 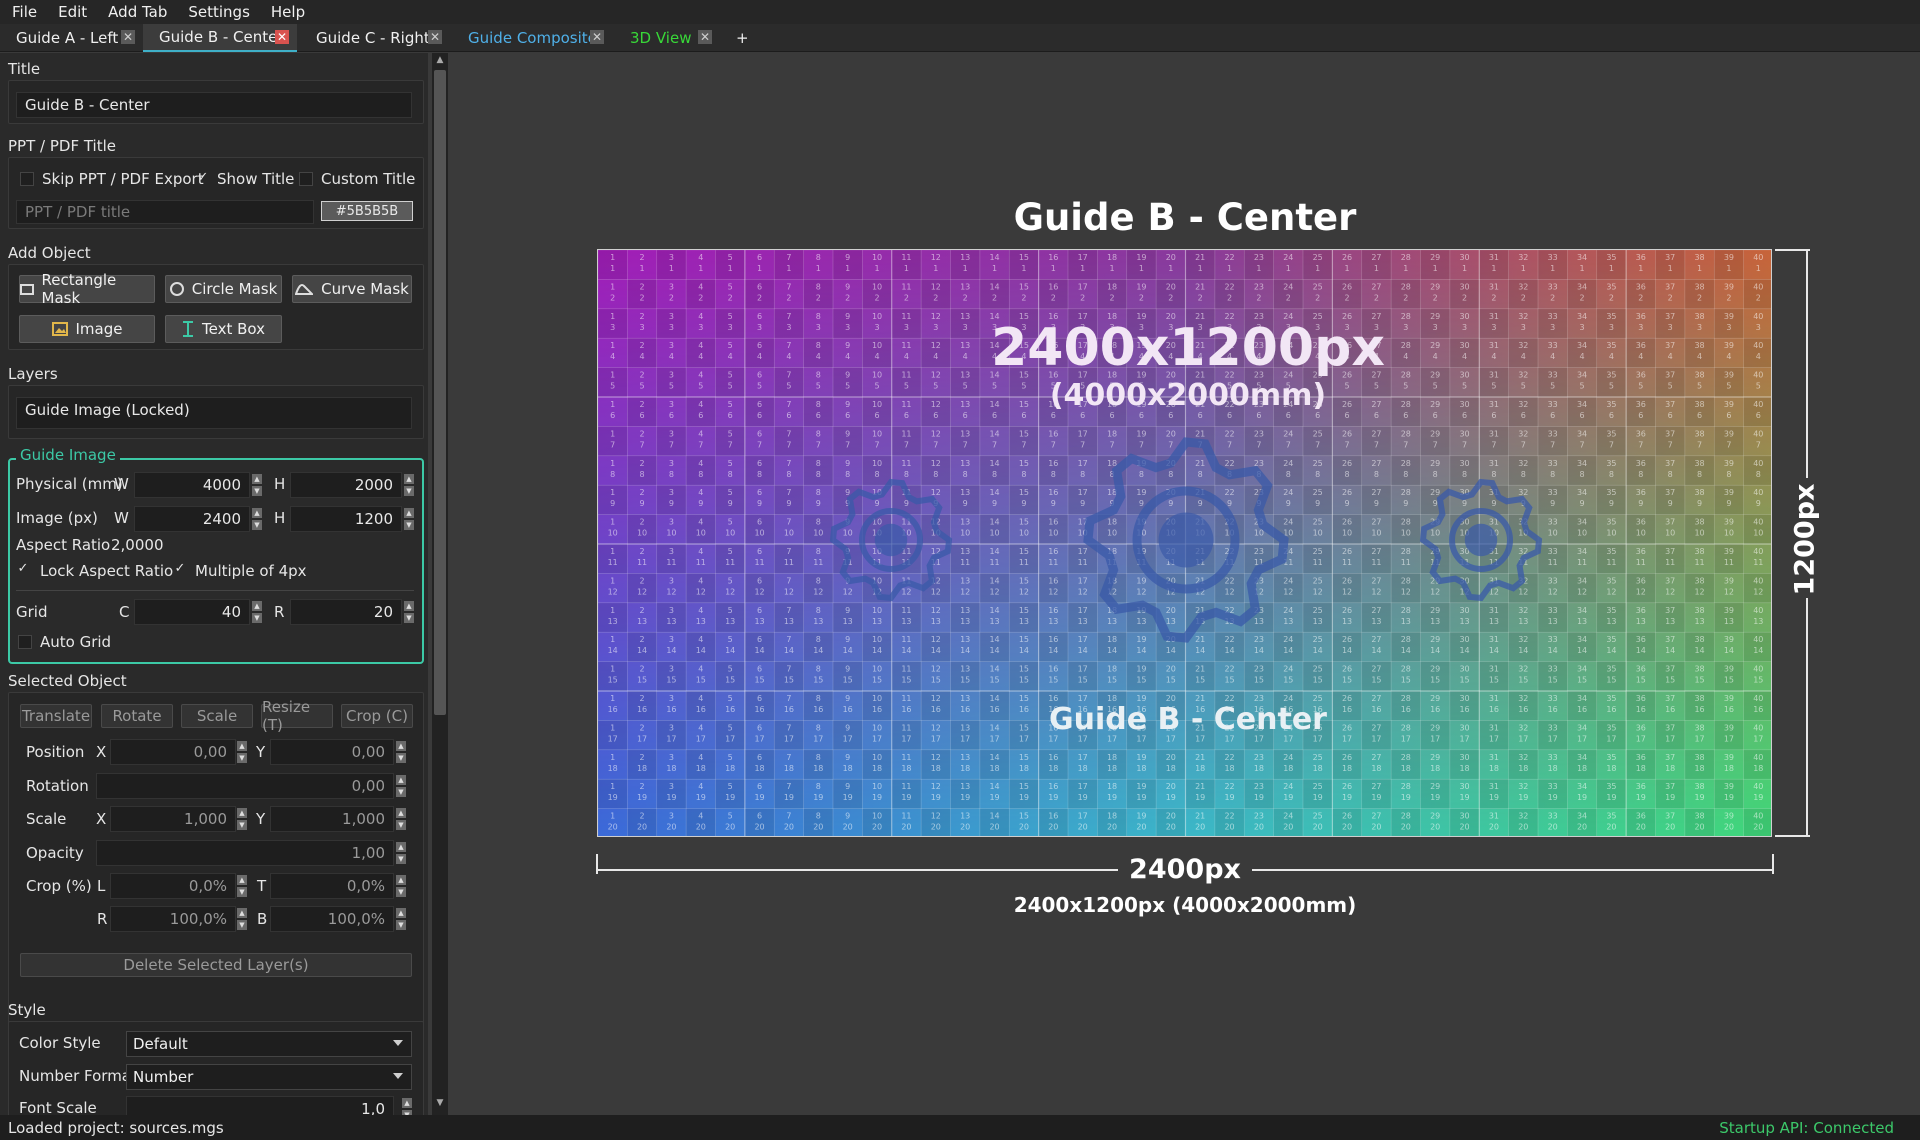 What do you see at coordinates (69, 484) in the screenshot?
I see `physical-label: Physical (mm)` at bounding box center [69, 484].